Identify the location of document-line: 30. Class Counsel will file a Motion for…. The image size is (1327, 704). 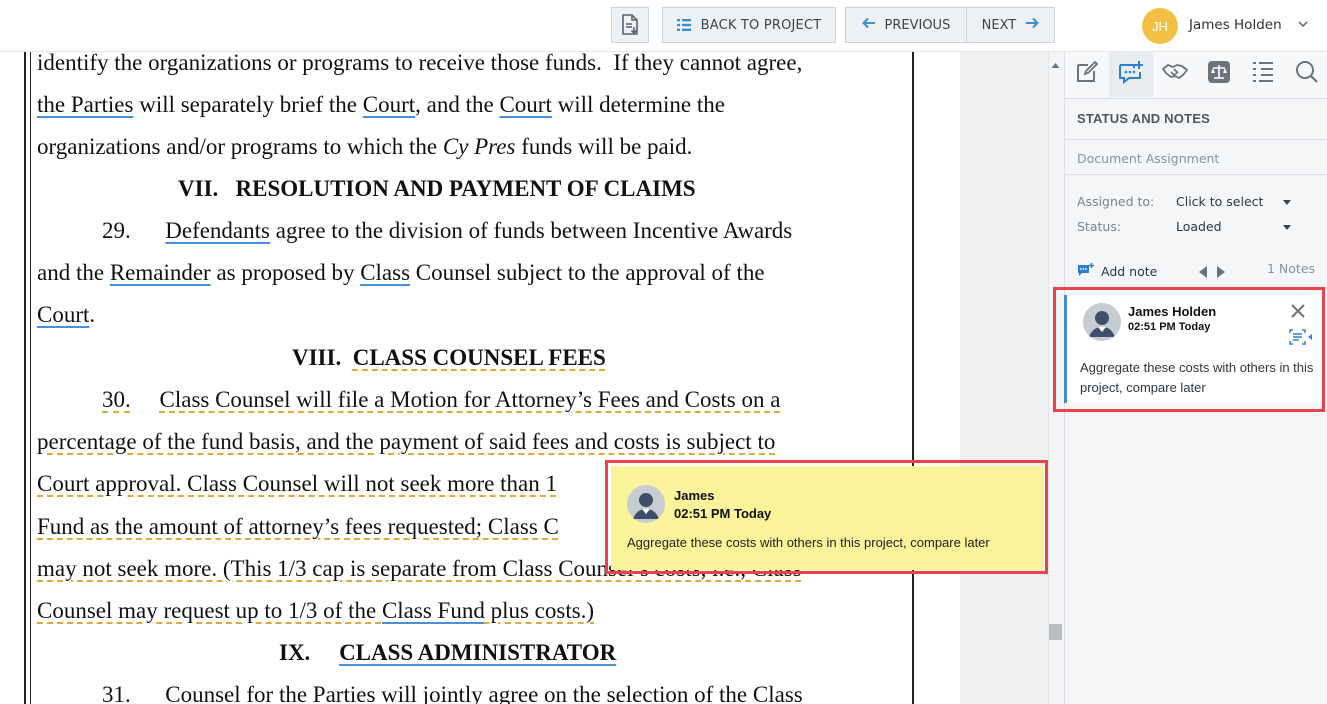
(441, 400).